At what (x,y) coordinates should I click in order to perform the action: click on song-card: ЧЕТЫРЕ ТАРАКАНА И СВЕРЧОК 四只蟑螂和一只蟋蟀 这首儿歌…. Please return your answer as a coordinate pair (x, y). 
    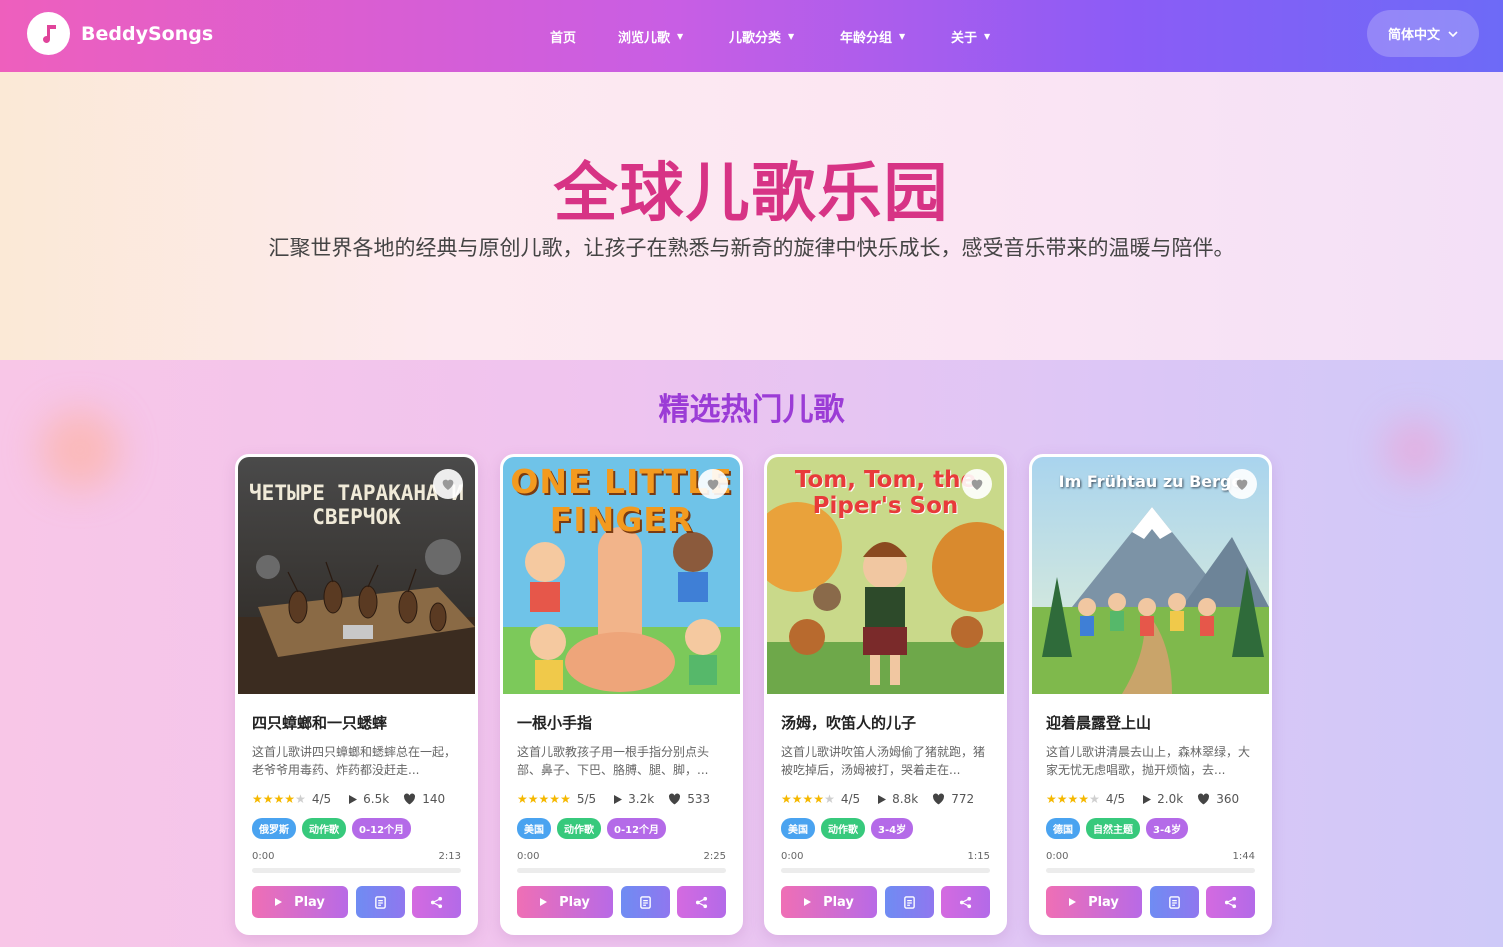
    Looking at the image, I should click on (356, 694).